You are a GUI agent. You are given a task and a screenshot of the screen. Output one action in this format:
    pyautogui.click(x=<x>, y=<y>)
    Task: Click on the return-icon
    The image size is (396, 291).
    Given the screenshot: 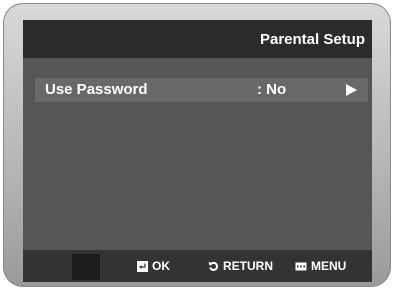 What is the action you would take?
    pyautogui.click(x=213, y=266)
    